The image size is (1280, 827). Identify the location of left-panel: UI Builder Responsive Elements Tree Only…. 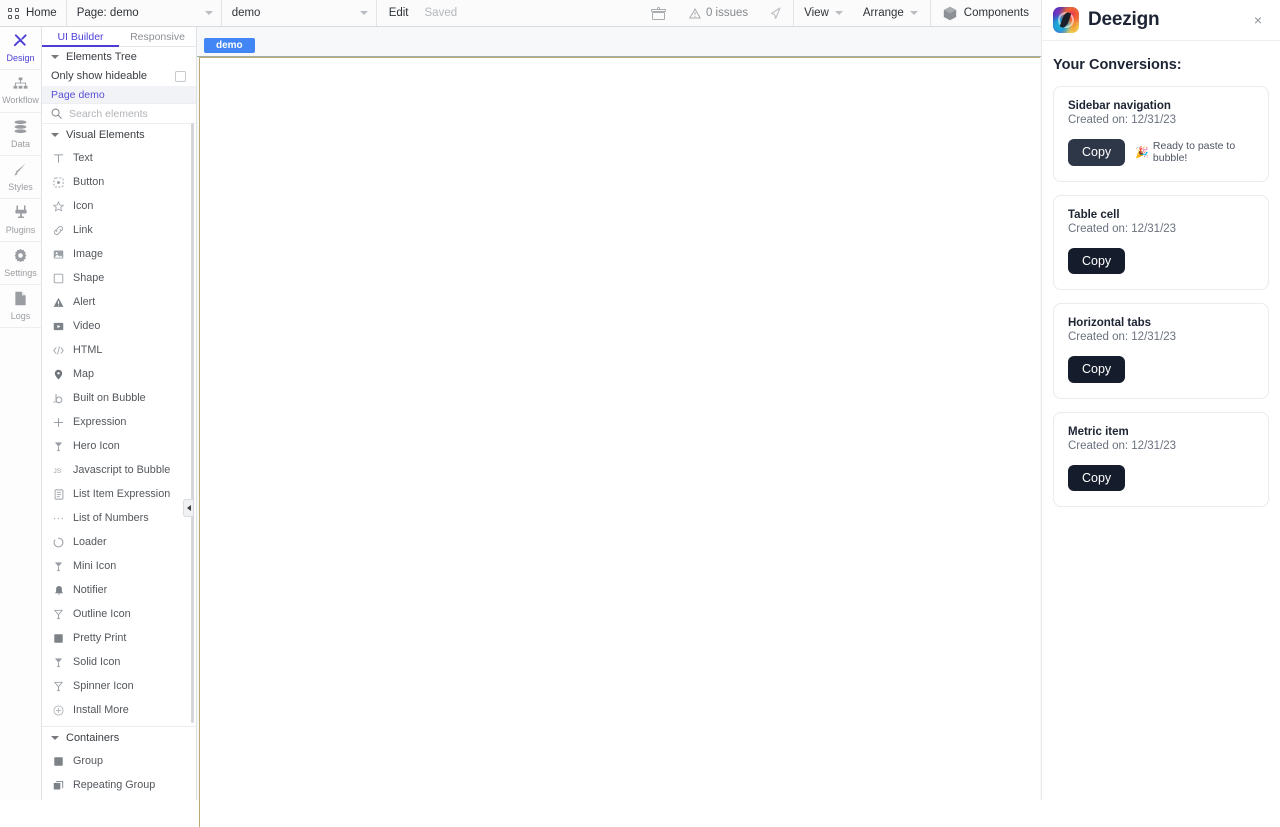
(119, 413).